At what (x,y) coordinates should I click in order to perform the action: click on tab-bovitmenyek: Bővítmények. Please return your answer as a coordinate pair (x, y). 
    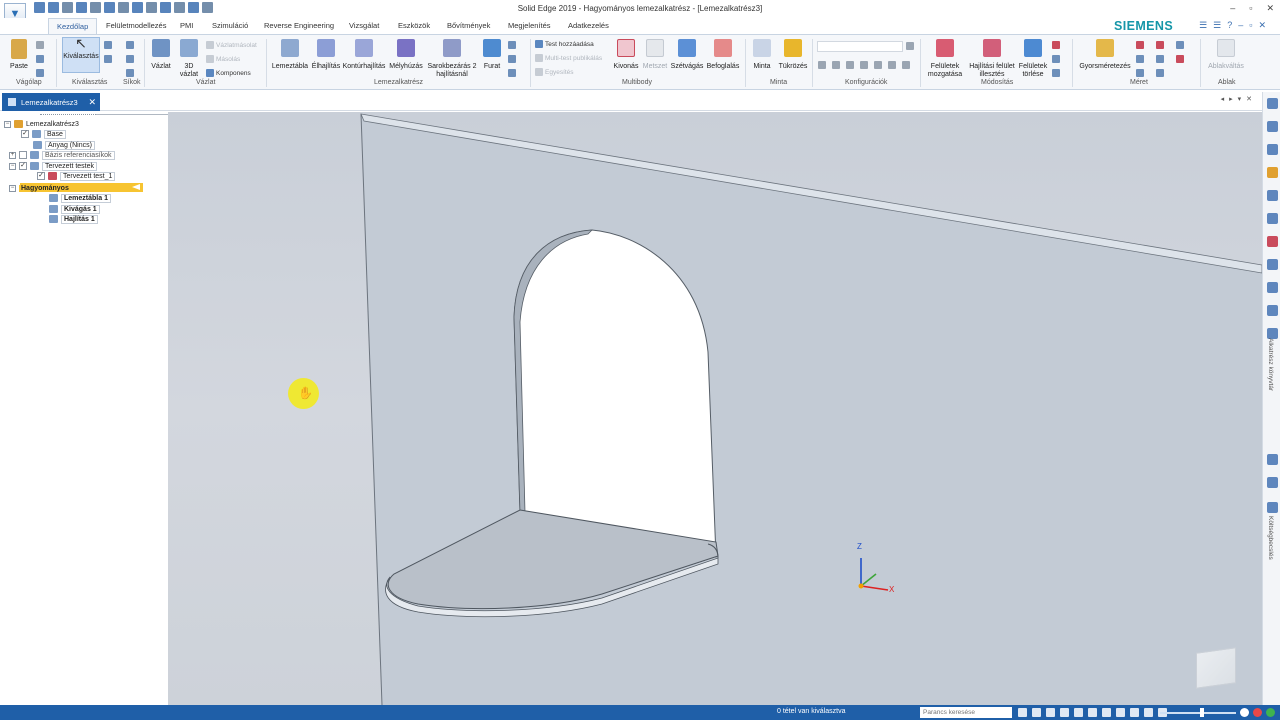
    Looking at the image, I should click on (468, 25).